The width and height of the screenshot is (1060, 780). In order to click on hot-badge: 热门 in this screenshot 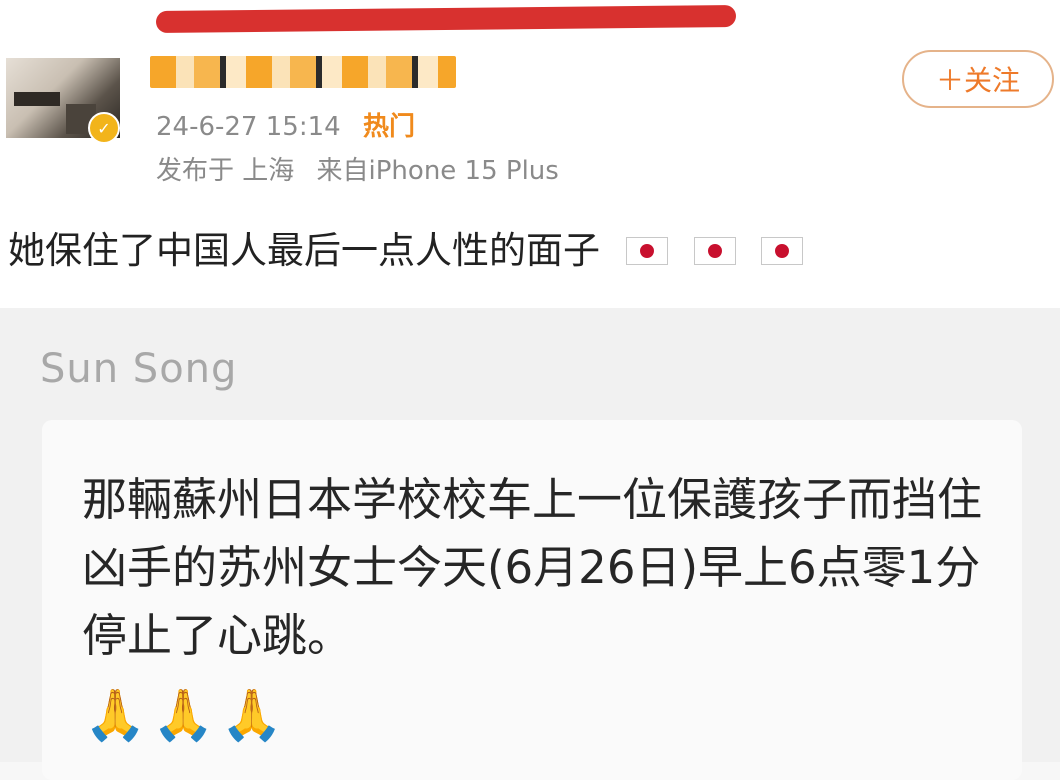, I will do `click(388, 127)`.